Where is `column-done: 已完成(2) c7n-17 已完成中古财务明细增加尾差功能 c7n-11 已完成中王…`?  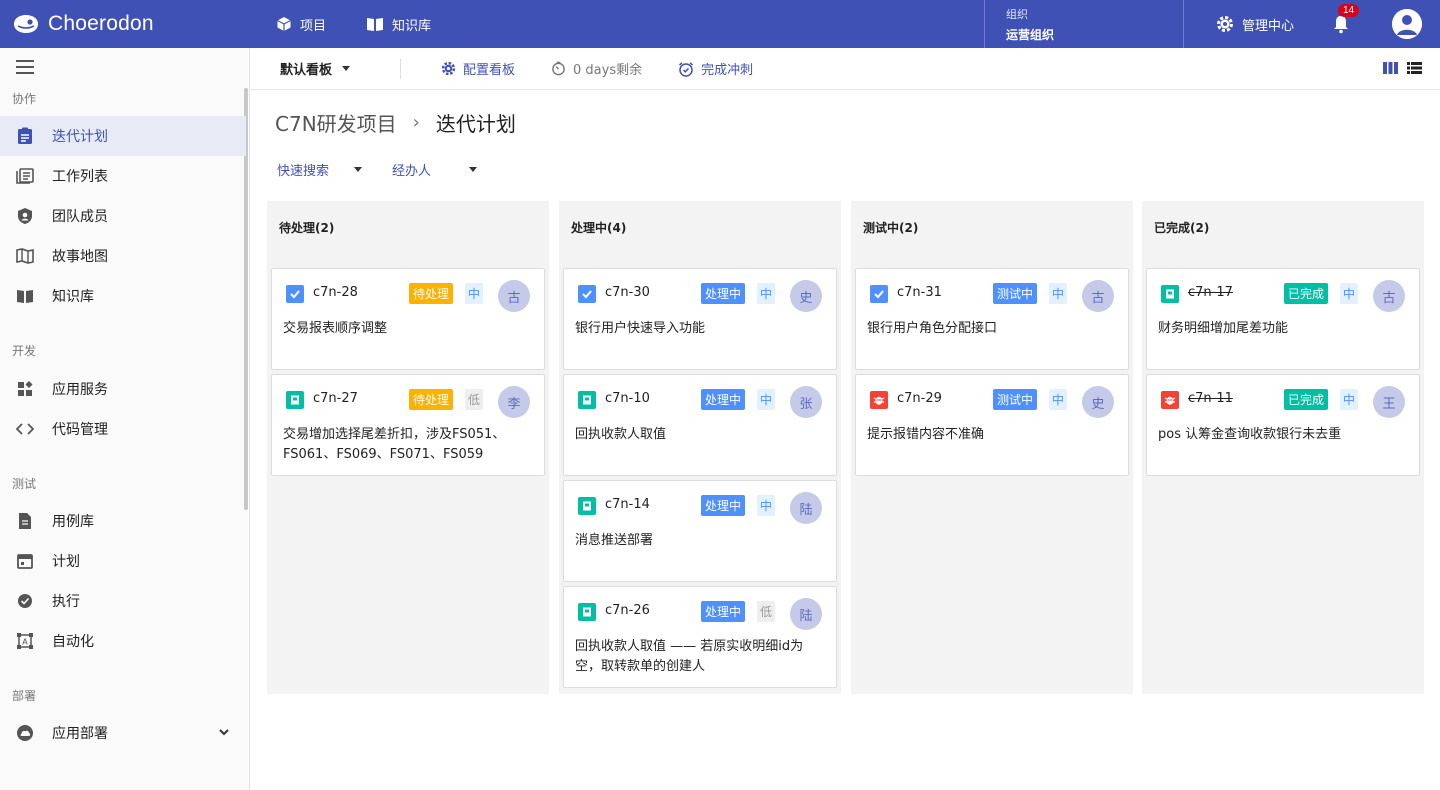 column-done: 已完成(2) c7n-17 已完成中古财务明细增加尾差功能 c7n-11 已完成中王… is located at coordinates (1283, 447).